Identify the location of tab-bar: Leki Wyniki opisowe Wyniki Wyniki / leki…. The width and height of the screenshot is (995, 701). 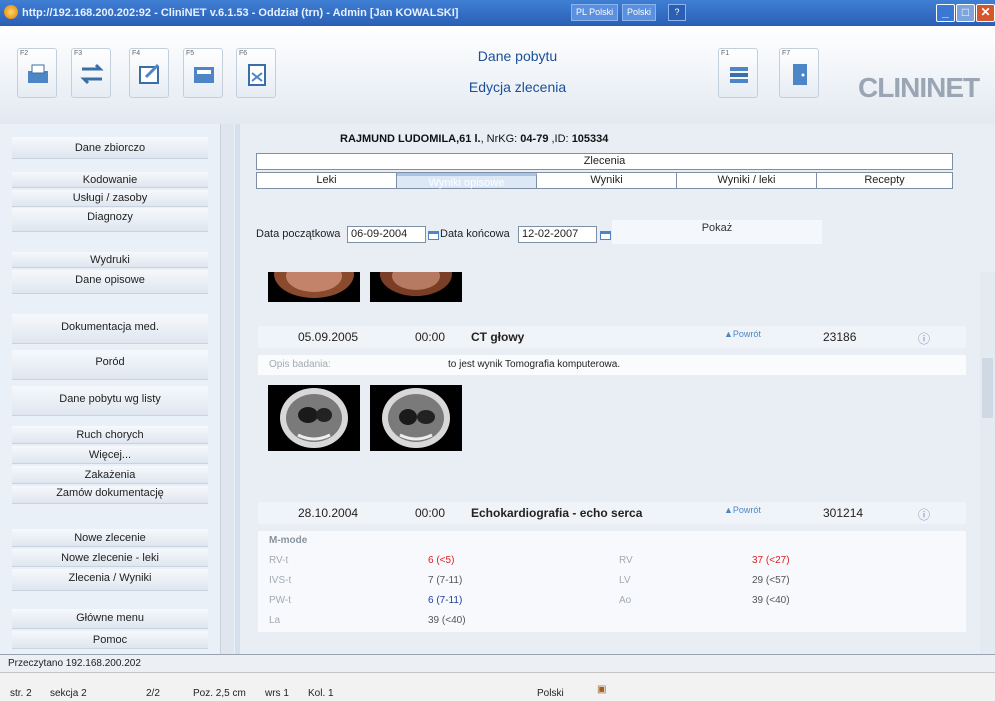
(604, 180).